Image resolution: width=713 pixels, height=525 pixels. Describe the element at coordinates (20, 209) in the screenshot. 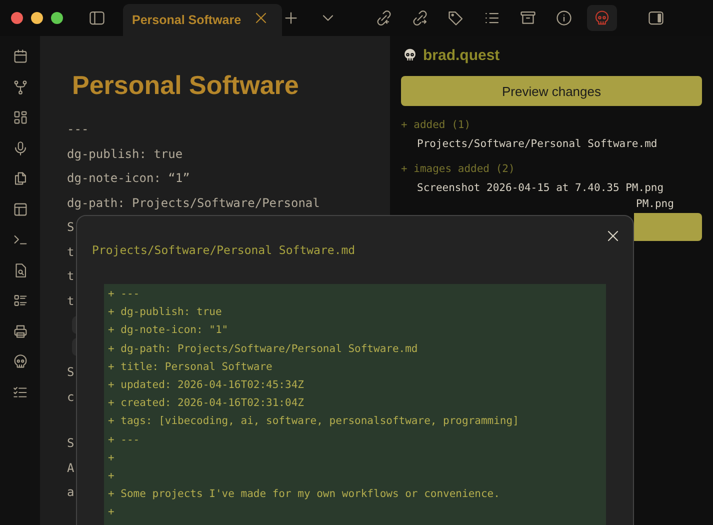

I see `layout-icon` at that location.